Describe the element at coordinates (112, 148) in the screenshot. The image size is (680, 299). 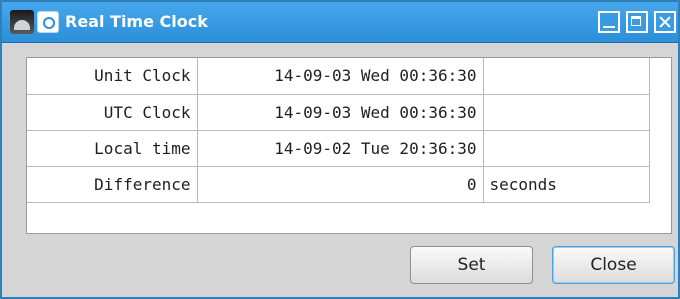
I see `row-label: Local time` at that location.